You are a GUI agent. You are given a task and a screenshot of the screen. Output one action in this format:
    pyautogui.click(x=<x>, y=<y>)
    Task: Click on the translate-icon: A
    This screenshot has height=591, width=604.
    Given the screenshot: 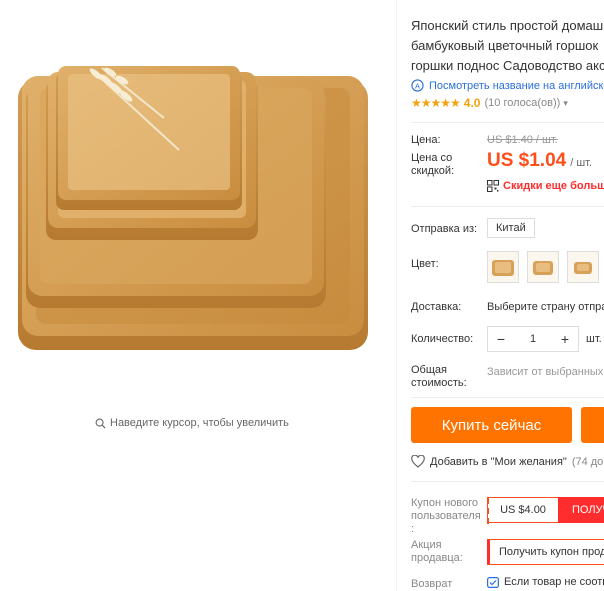 What is the action you would take?
    pyautogui.click(x=417, y=85)
    